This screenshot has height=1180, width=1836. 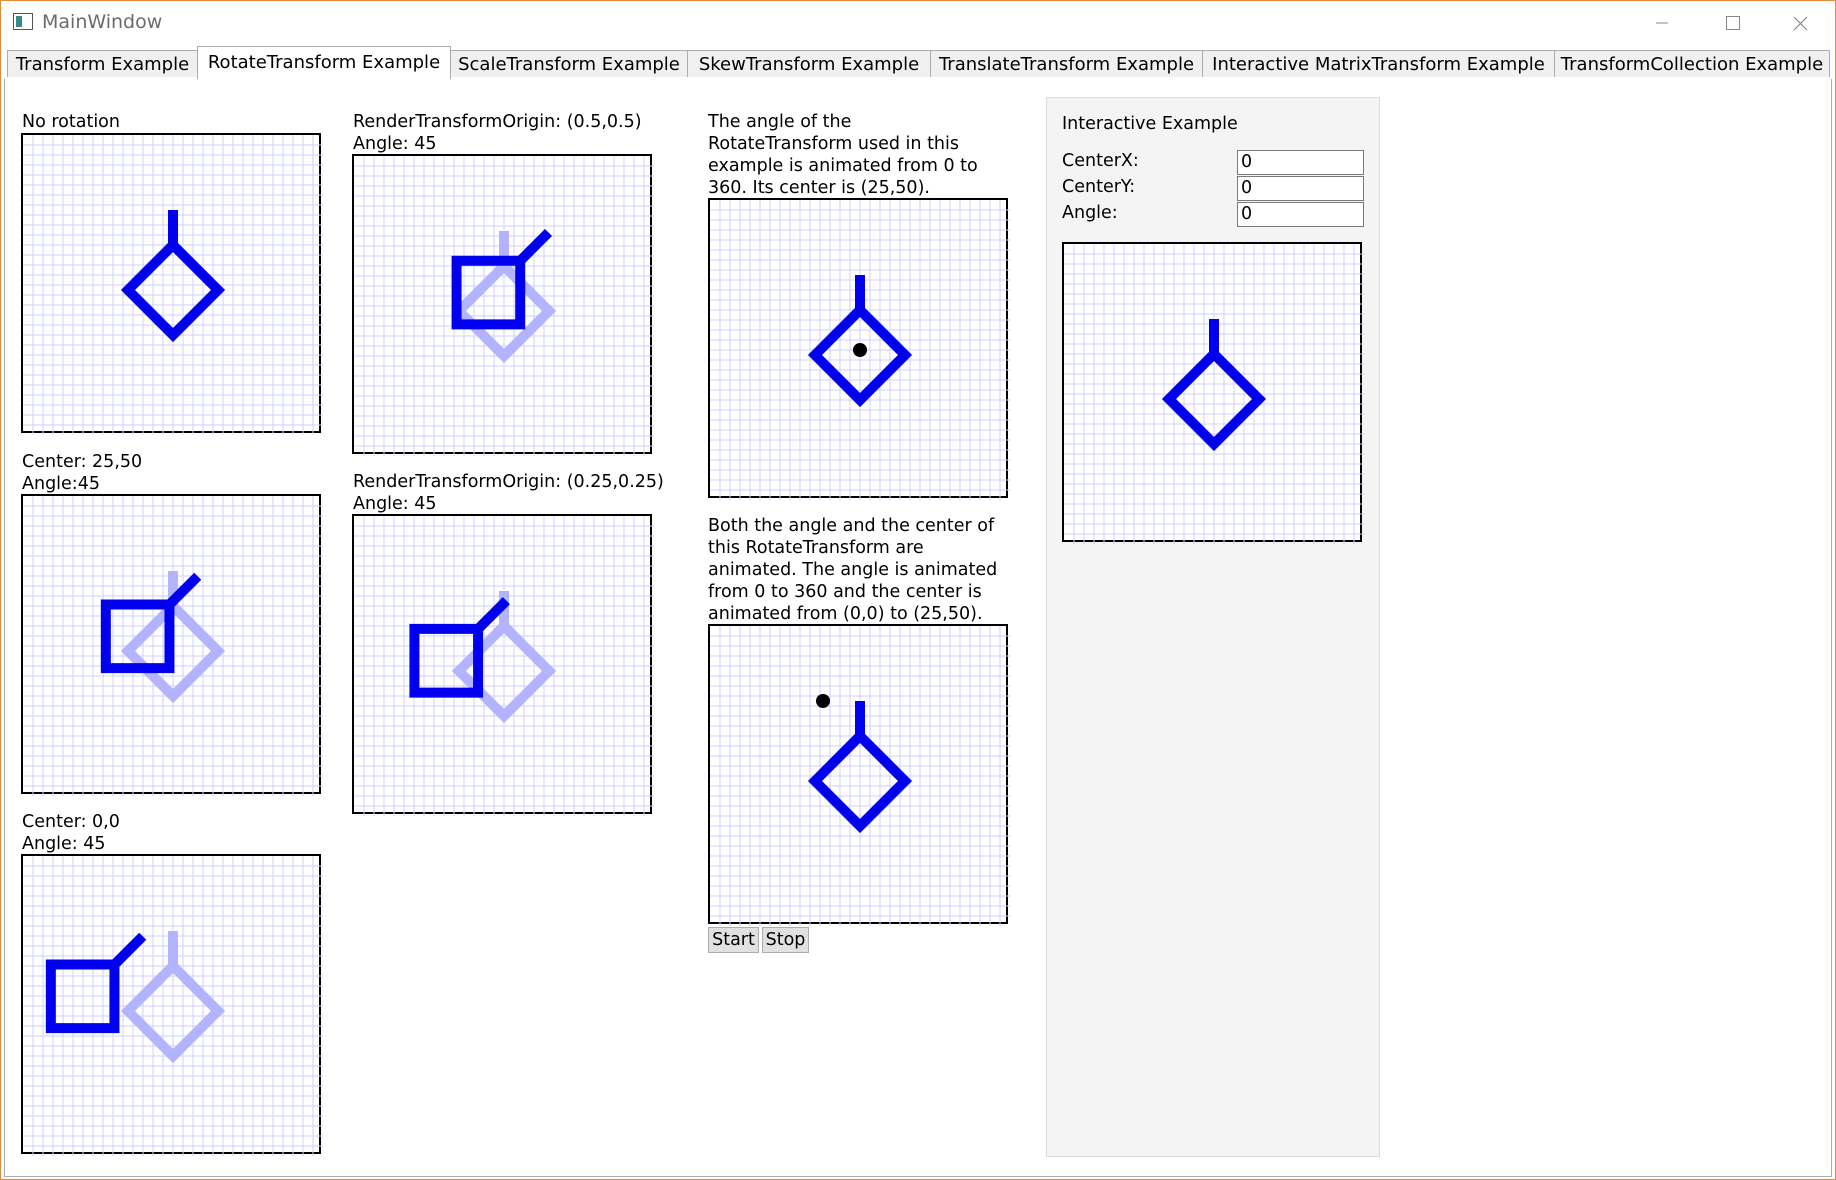 What do you see at coordinates (61, 484) in the screenshot?
I see `center-25-50-label-2: Angle:45` at bounding box center [61, 484].